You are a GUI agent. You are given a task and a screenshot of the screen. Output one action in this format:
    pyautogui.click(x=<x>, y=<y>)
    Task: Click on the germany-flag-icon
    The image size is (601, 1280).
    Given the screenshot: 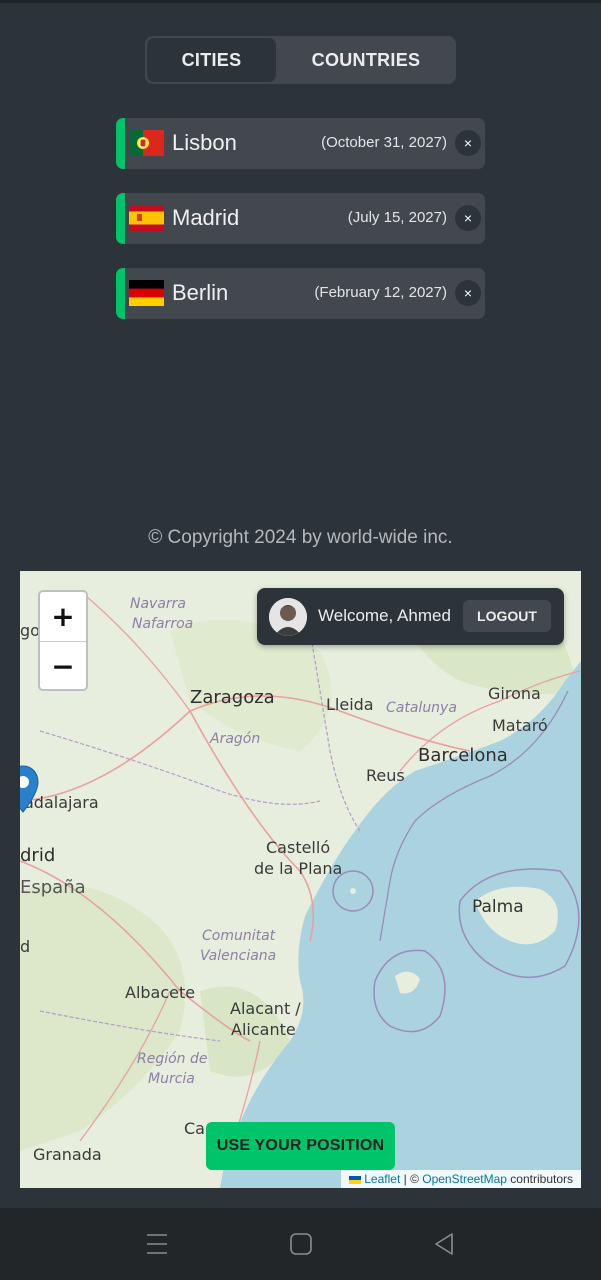 What is the action you would take?
    pyautogui.click(x=146, y=293)
    